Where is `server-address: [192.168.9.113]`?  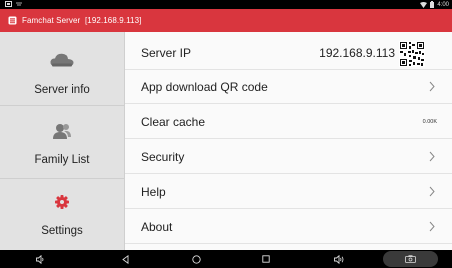
server-address: [192.168.9.113] is located at coordinates (113, 20).